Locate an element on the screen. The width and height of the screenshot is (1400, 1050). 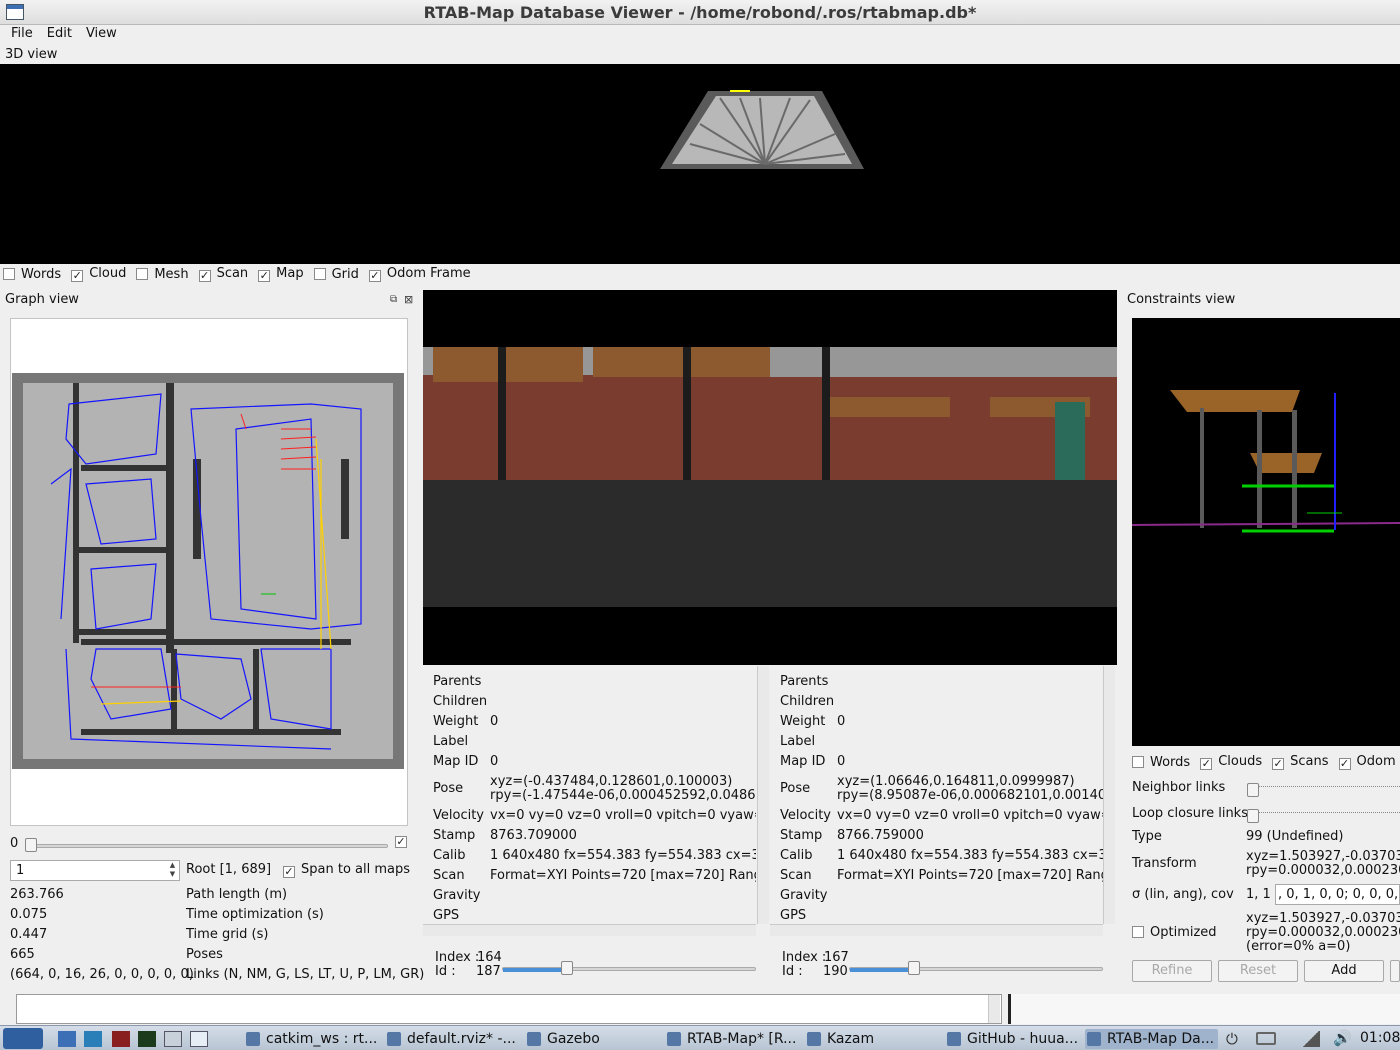
option-grid: Grid is located at coordinates (336, 274).